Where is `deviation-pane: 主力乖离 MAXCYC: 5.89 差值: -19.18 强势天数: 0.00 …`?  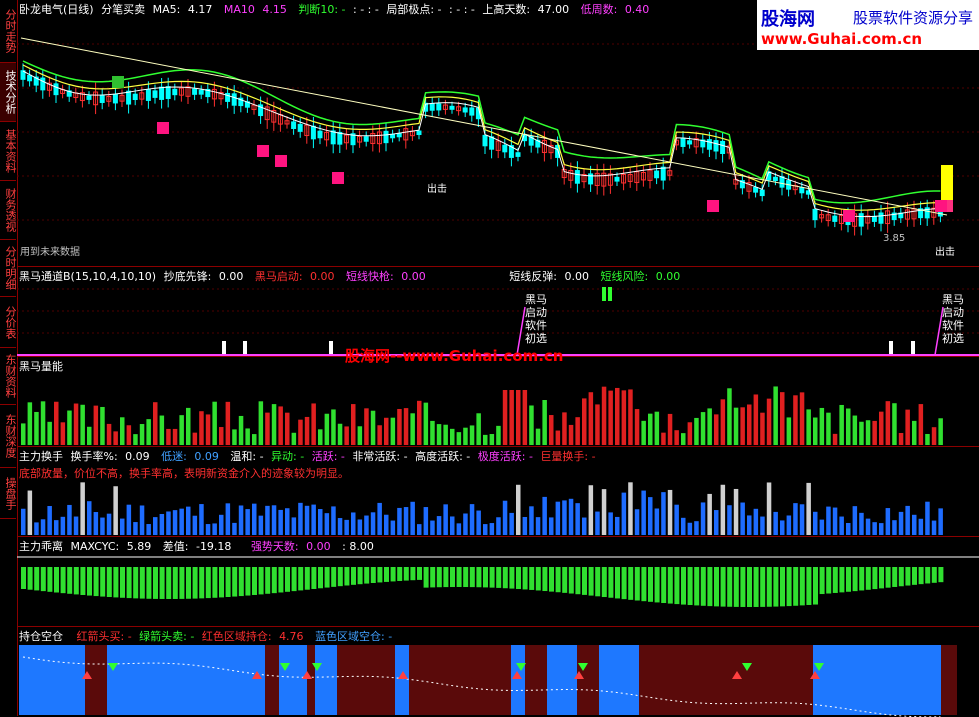 deviation-pane: 主力乖离 MAXCYC: 5.89 差值: -19.18 强势天数: 0.00 … is located at coordinates (498, 581).